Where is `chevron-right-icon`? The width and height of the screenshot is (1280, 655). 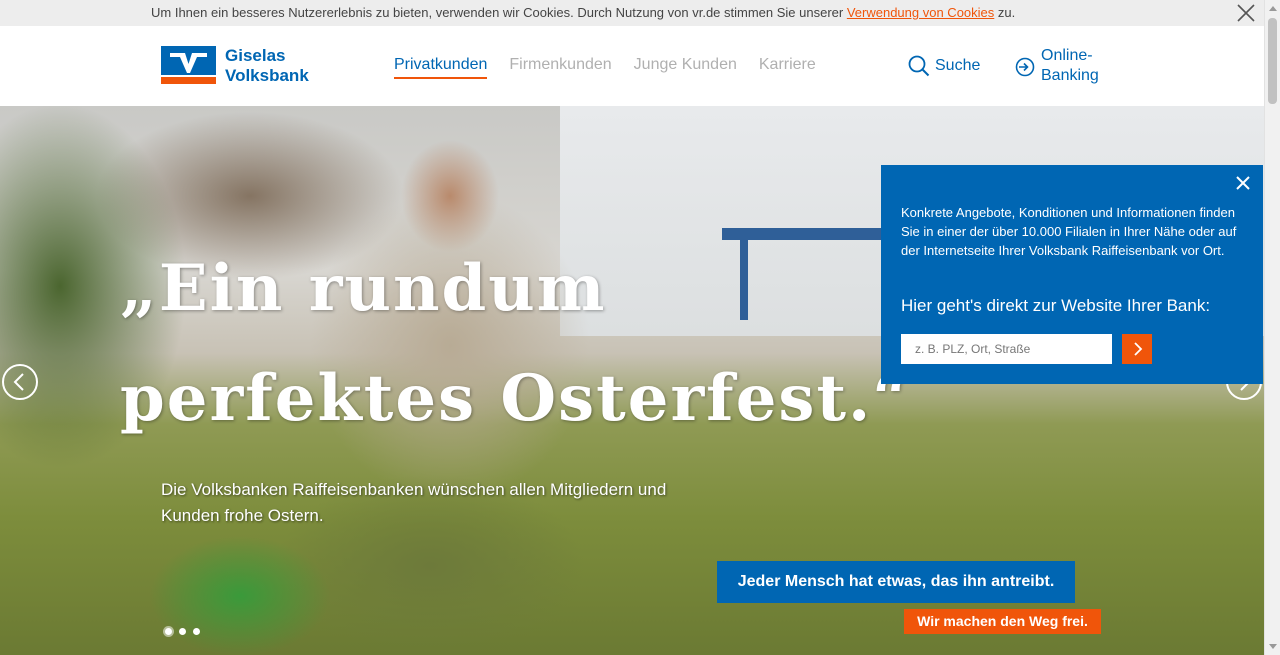 chevron-right-icon is located at coordinates (1138, 349).